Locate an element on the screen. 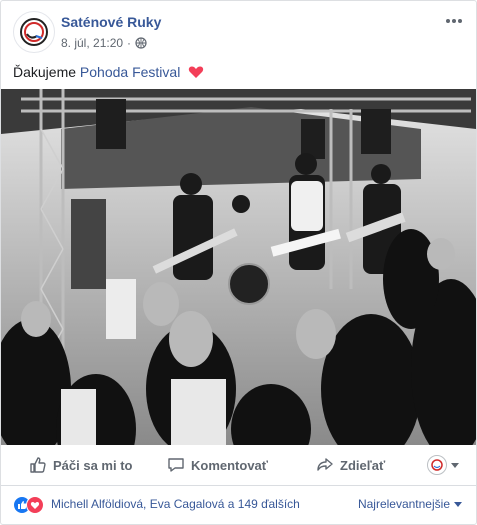 This screenshot has height=525, width=477. post-text-prefix: Ďakujeme is located at coordinates (45, 72).